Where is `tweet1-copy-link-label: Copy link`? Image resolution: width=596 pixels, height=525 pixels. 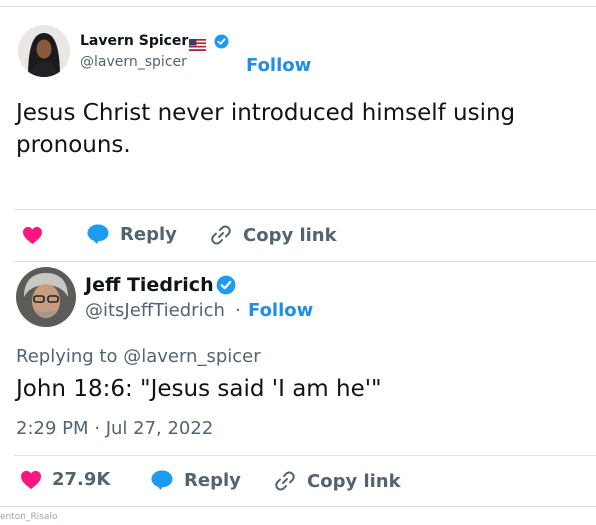 tweet1-copy-link-label: Copy link is located at coordinates (290, 235).